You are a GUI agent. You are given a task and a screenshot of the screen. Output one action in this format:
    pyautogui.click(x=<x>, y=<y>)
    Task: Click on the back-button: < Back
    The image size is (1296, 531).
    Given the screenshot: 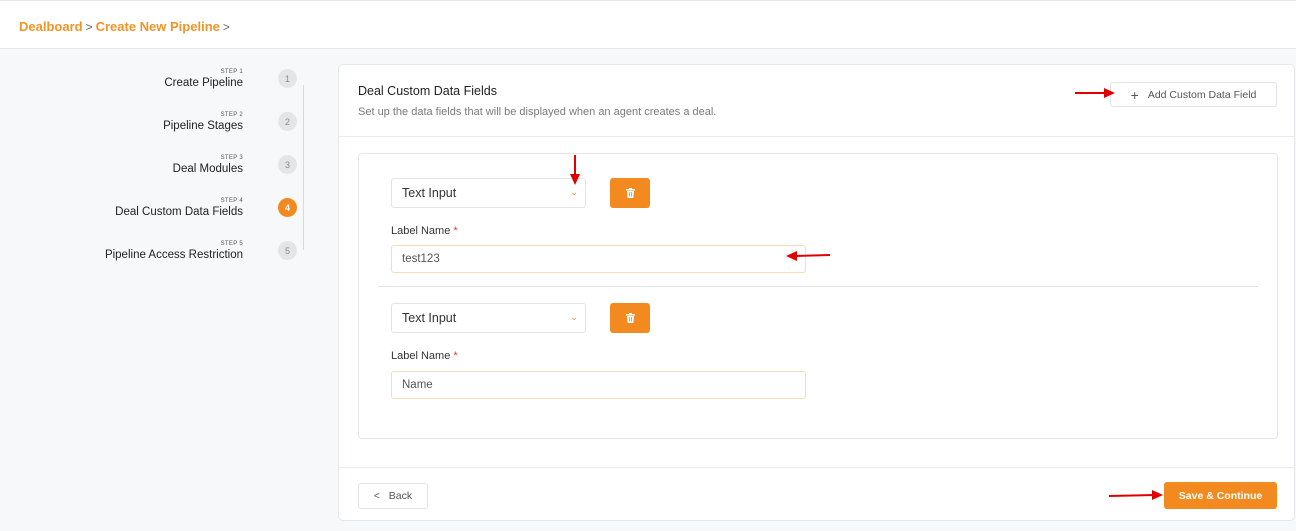 What is the action you would take?
    pyautogui.click(x=393, y=496)
    